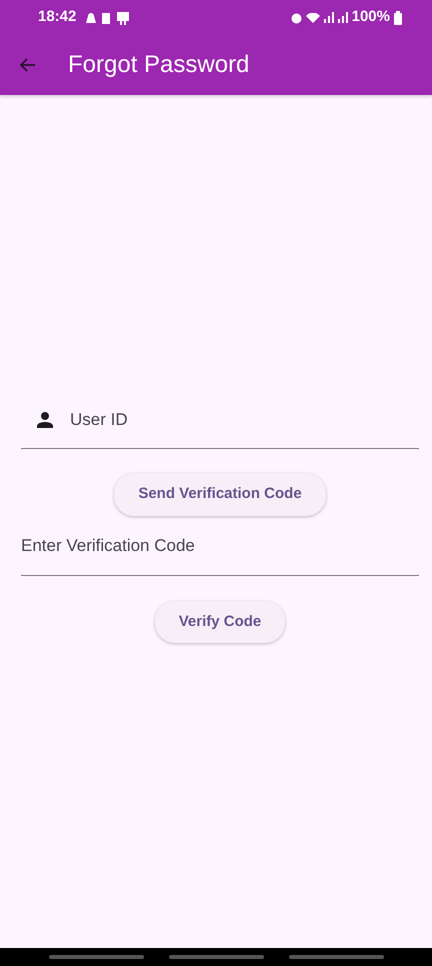 The height and width of the screenshot is (966, 432). What do you see at coordinates (220, 549) in the screenshot?
I see `verification-code-field: Enter Verification Code` at bounding box center [220, 549].